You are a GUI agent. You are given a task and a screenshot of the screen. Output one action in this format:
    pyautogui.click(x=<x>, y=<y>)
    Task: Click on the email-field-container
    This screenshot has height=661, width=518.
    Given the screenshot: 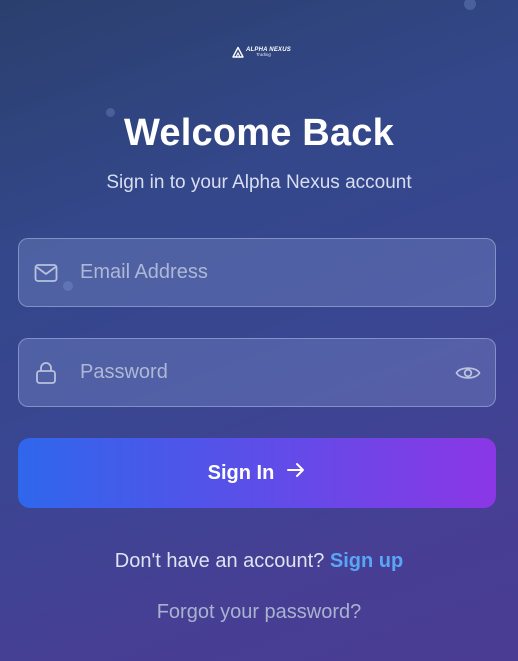 What is the action you would take?
    pyautogui.click(x=257, y=272)
    